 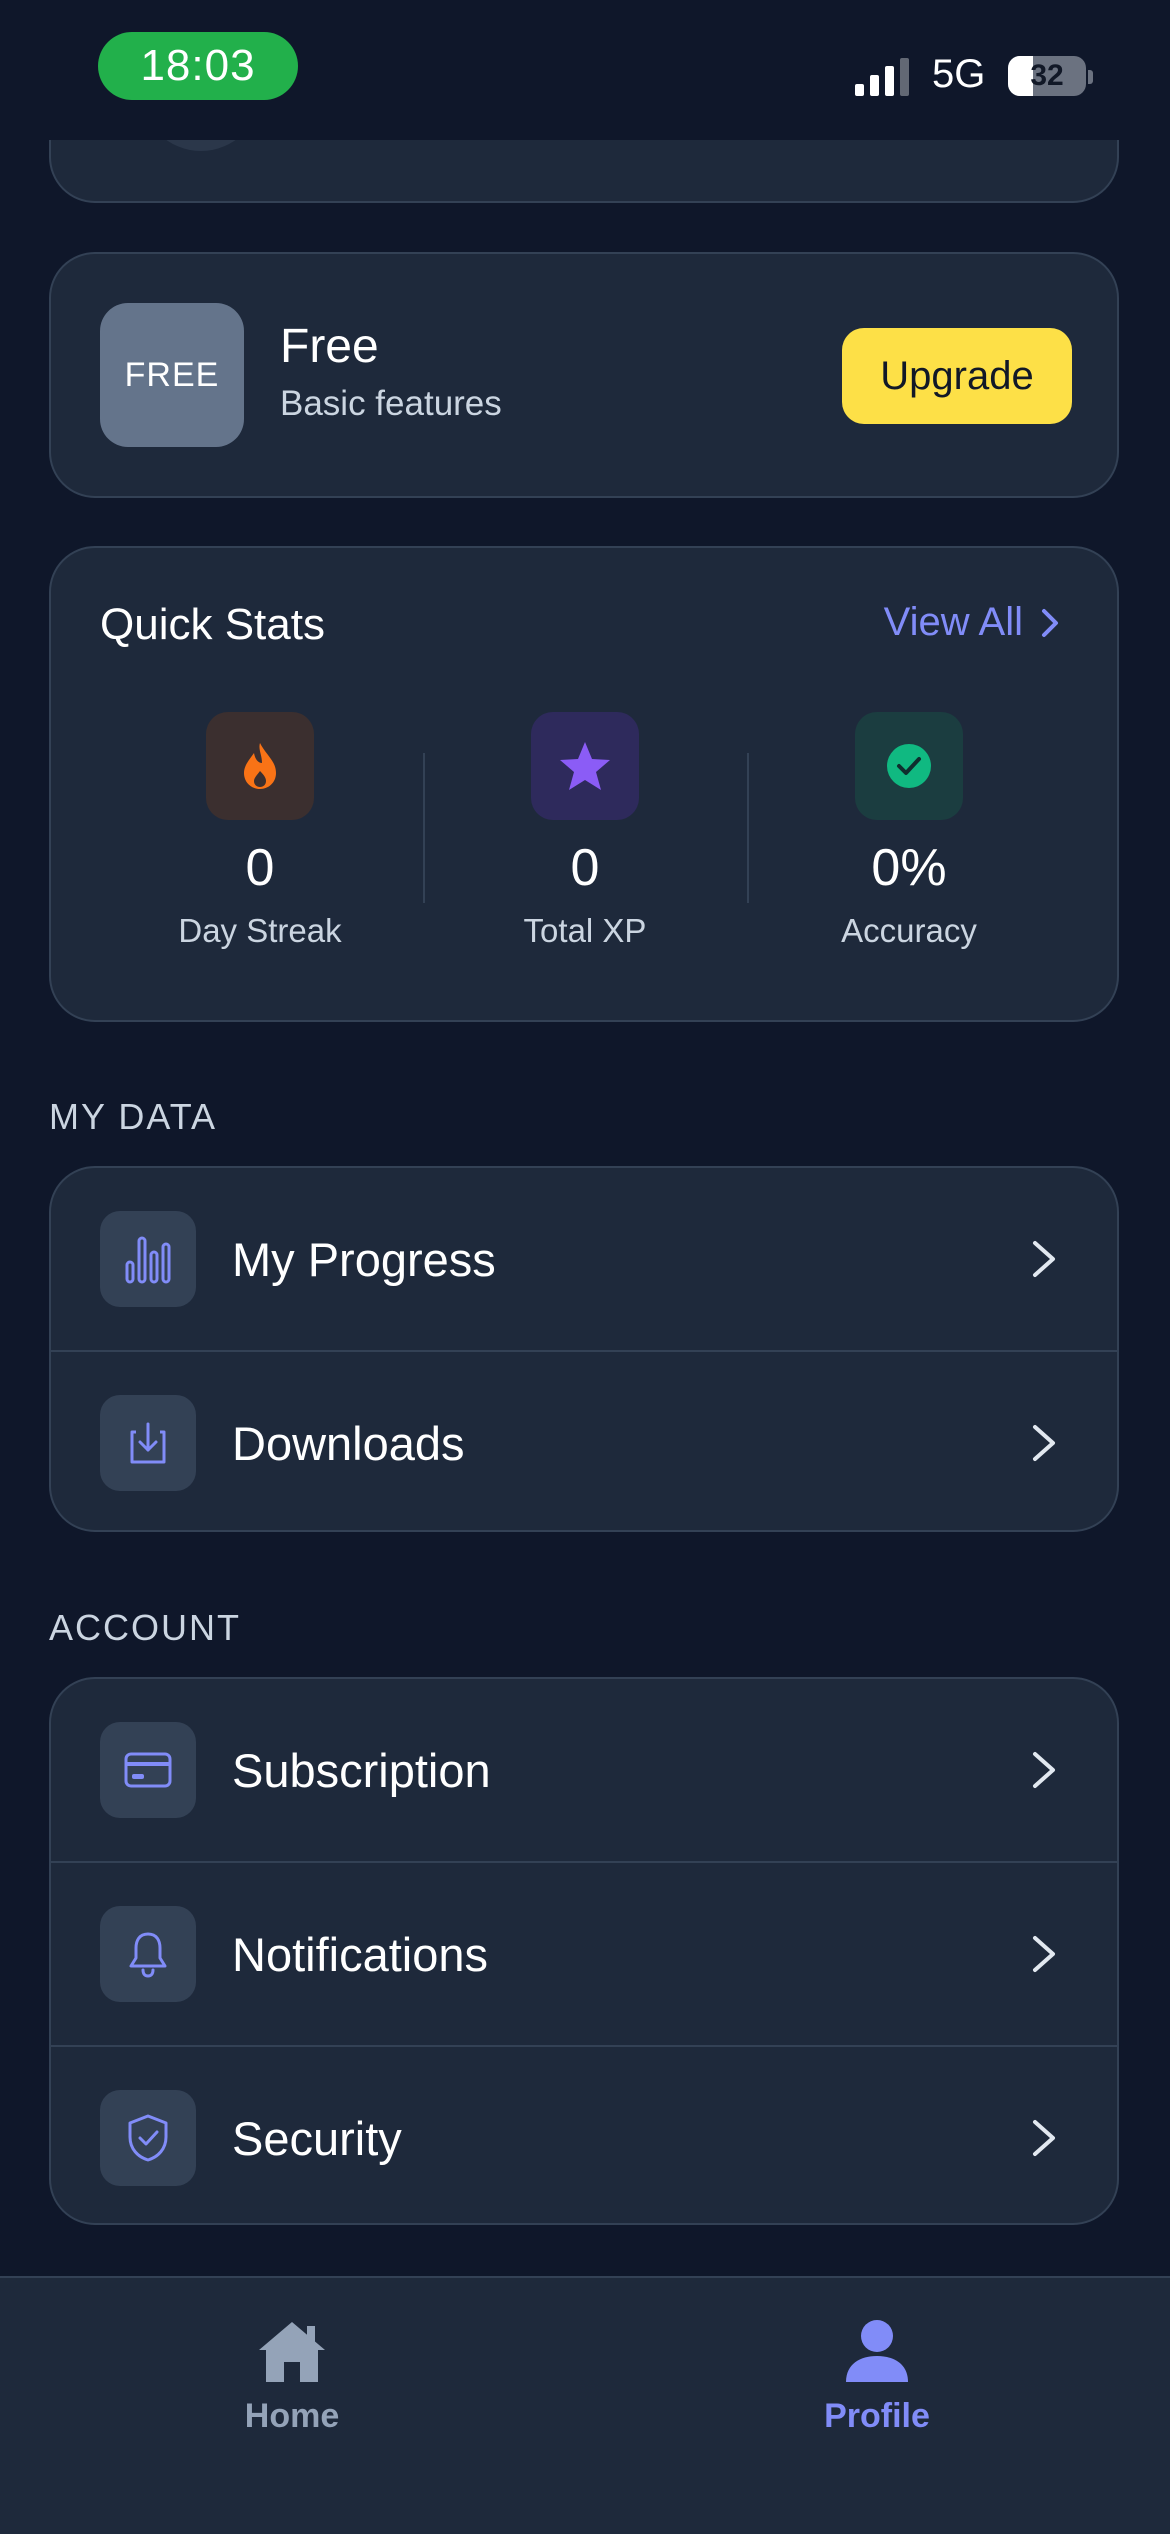 I want to click on tab-profile: Profile, so click(x=877, y=2377).